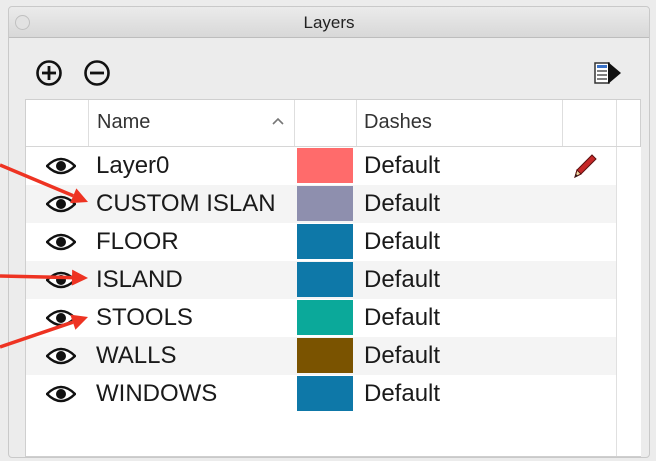 This screenshot has height=461, width=656. I want to click on window-title: Layers, so click(329, 22).